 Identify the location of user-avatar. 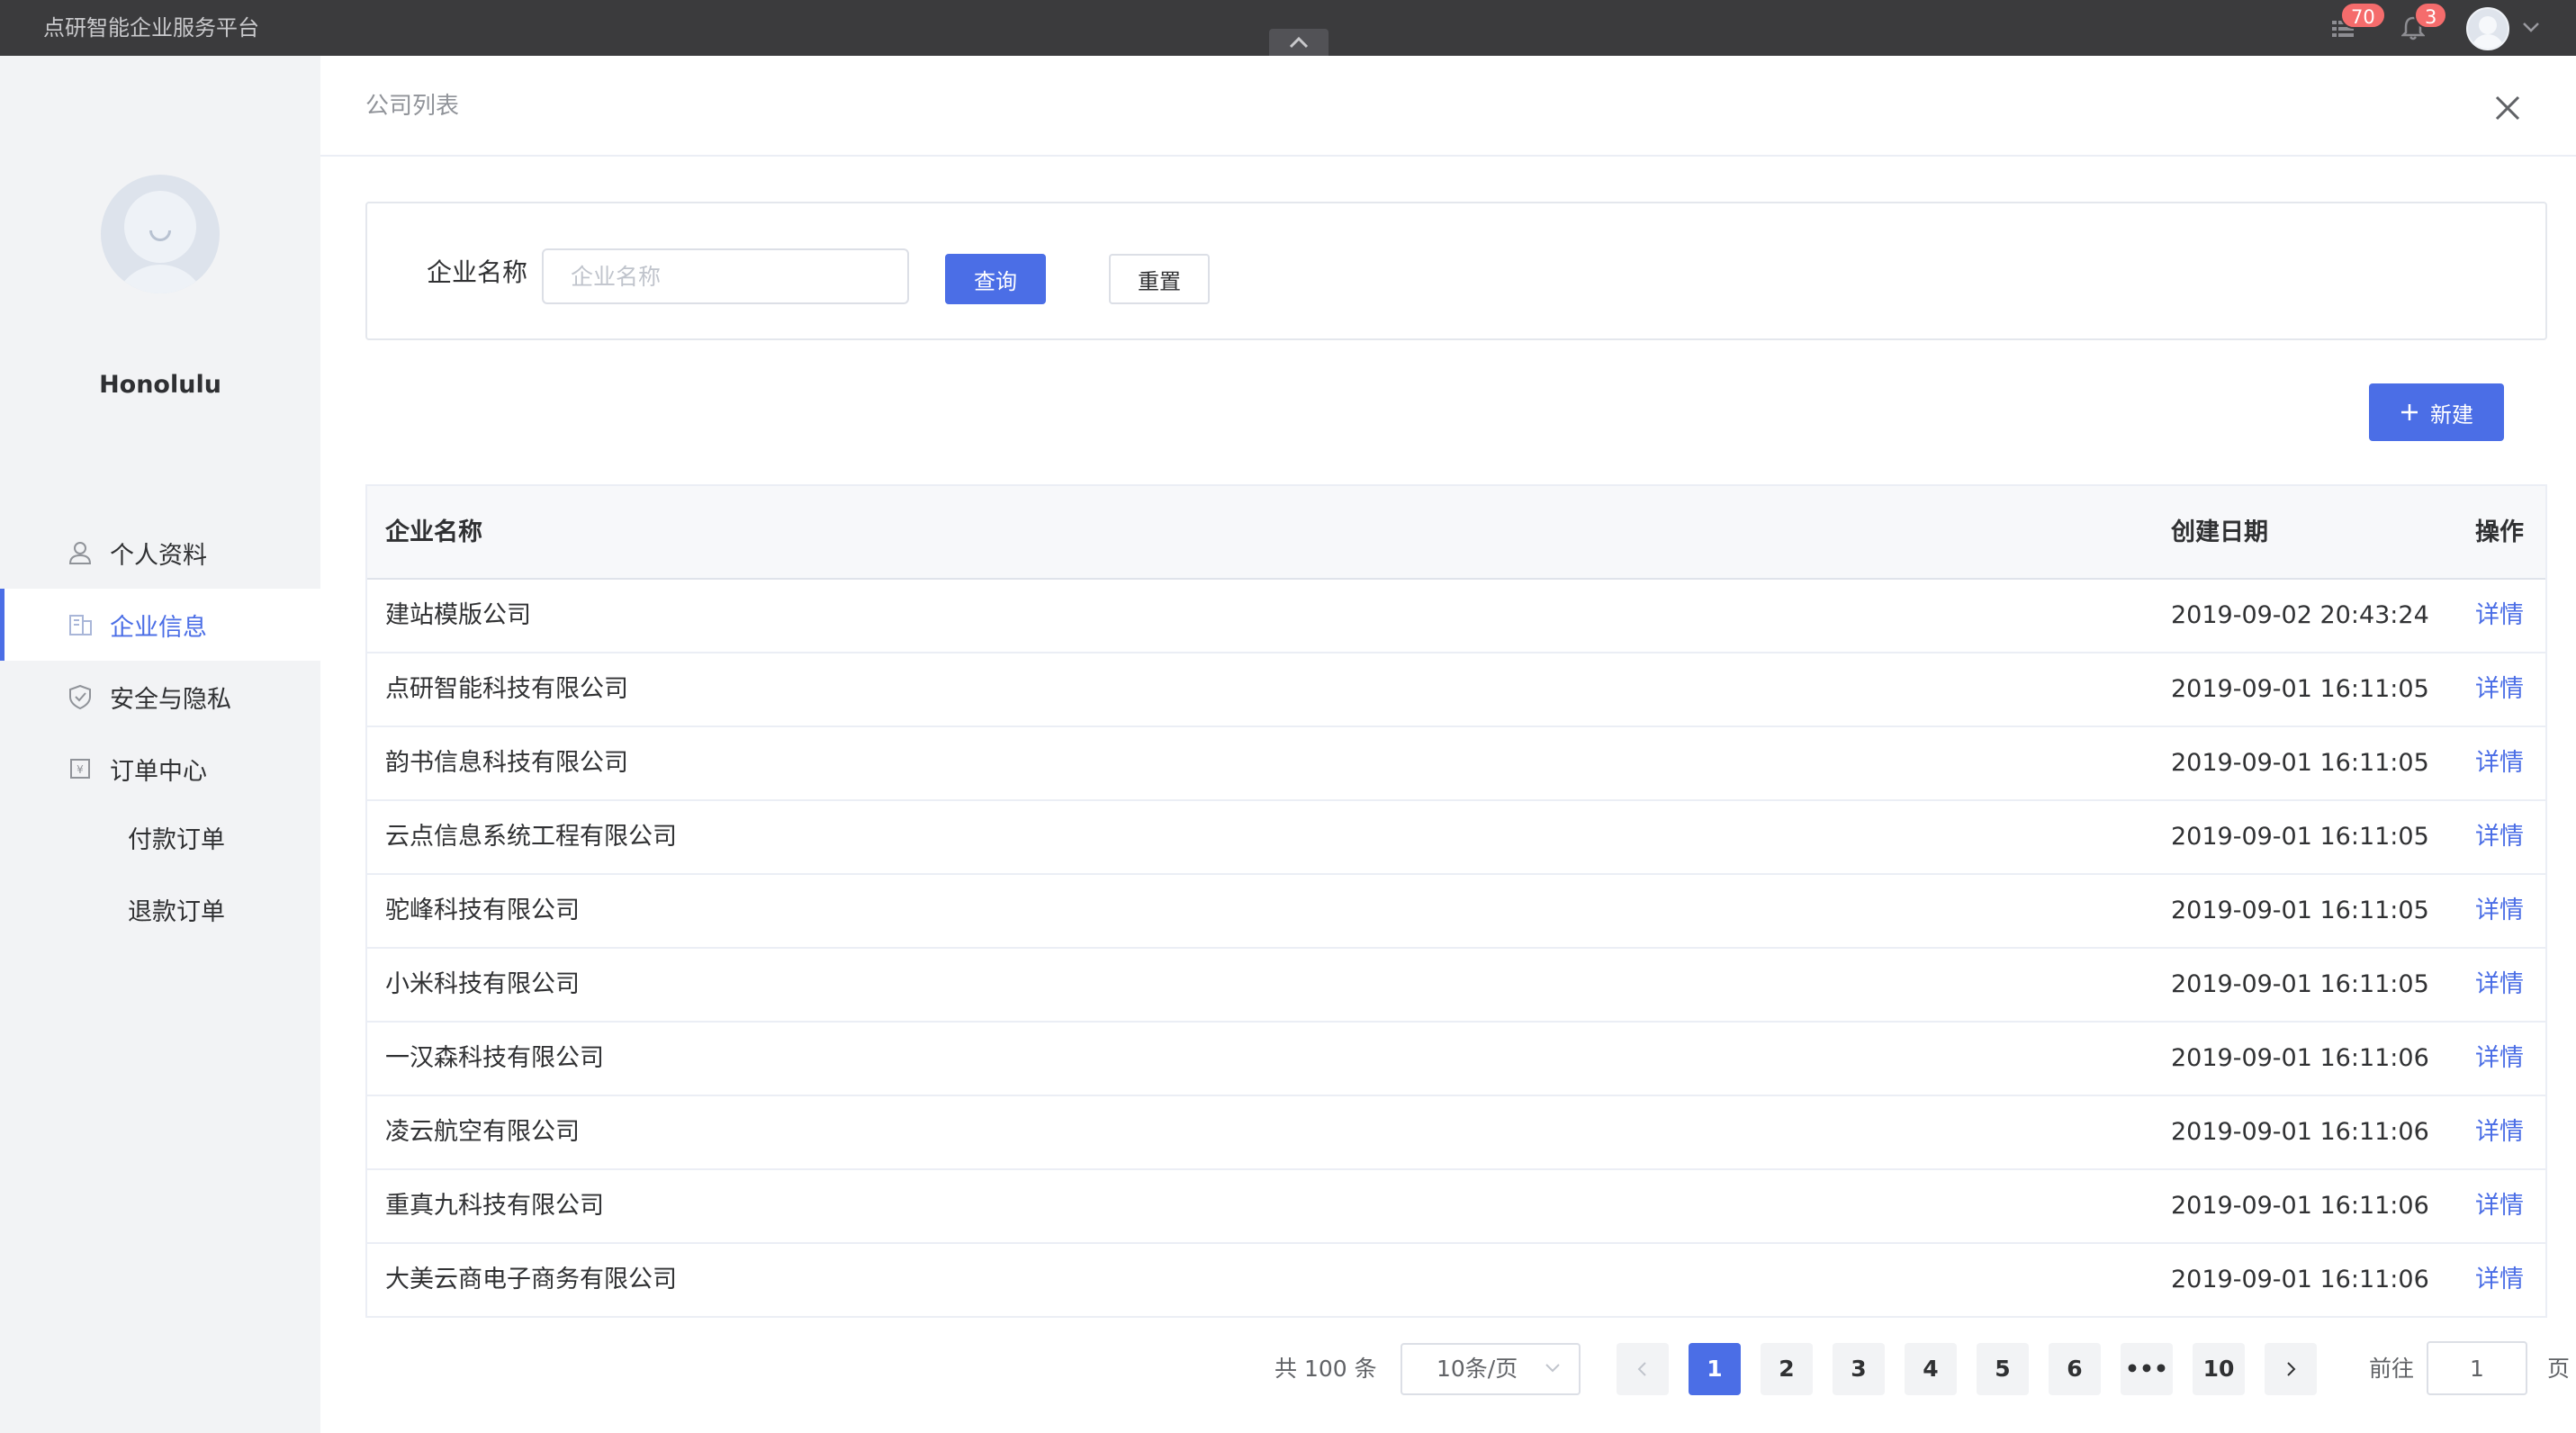
(2487, 29).